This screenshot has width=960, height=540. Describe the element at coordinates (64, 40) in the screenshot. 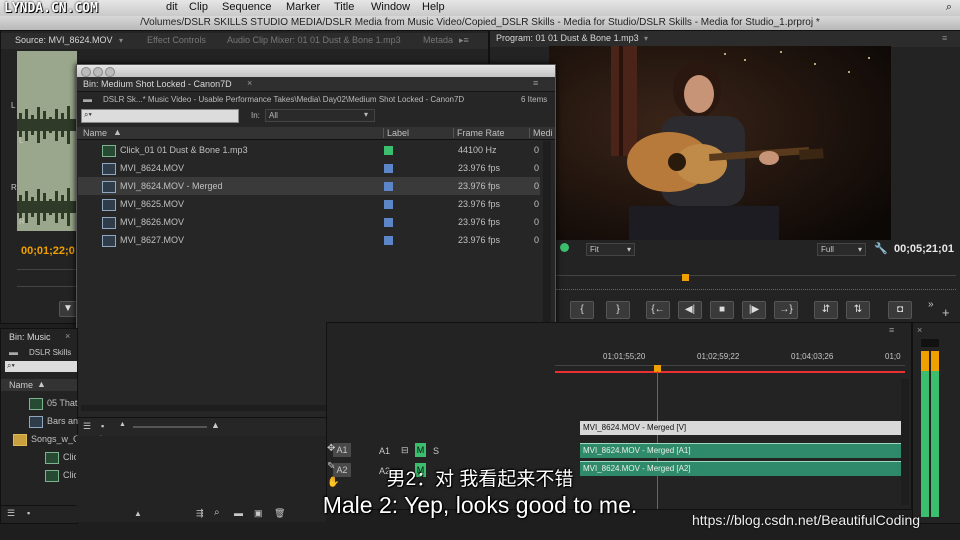

I see `tab-source: Source: MVI_8624.MOV` at that location.